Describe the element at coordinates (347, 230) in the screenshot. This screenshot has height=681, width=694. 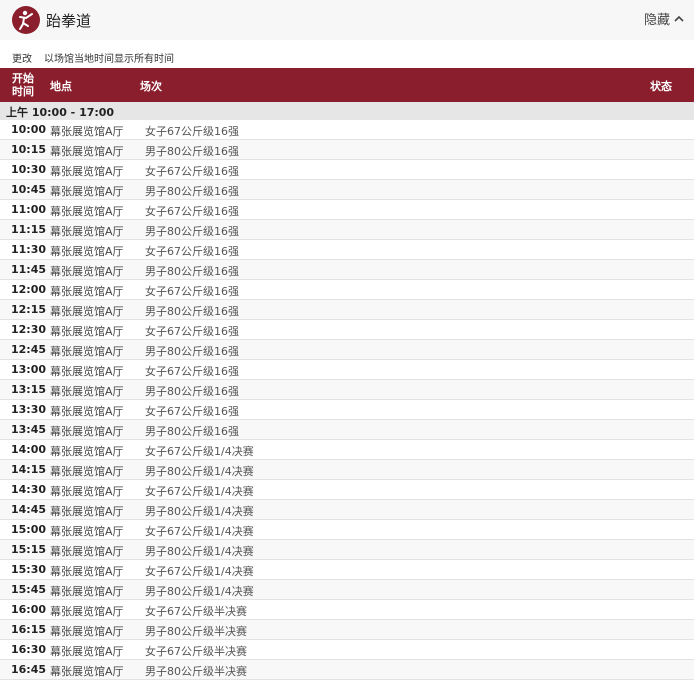
I see `table-row: 11:15 幕张展览馆A厅 男子80公斤级16强` at that location.